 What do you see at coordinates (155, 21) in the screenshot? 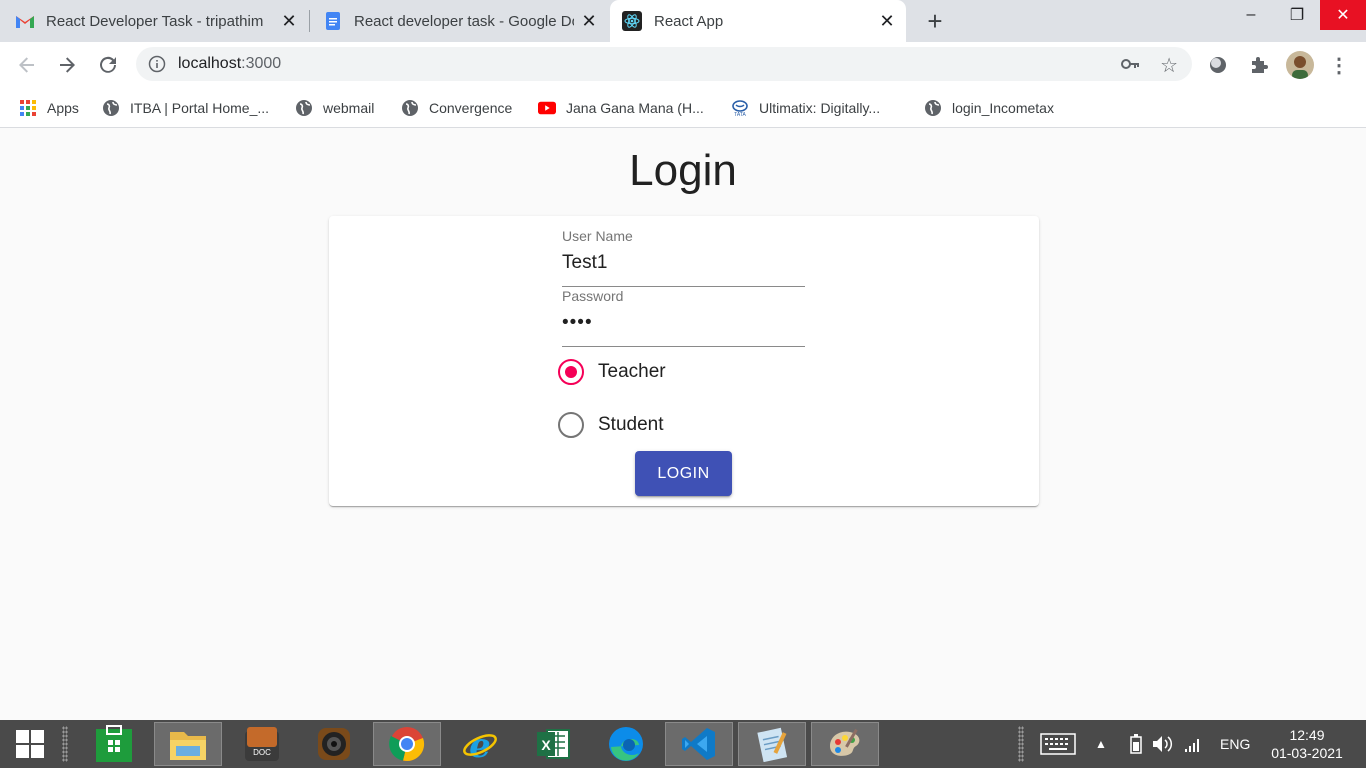
I see `tab-title: React Developer Task - tripathim` at bounding box center [155, 21].